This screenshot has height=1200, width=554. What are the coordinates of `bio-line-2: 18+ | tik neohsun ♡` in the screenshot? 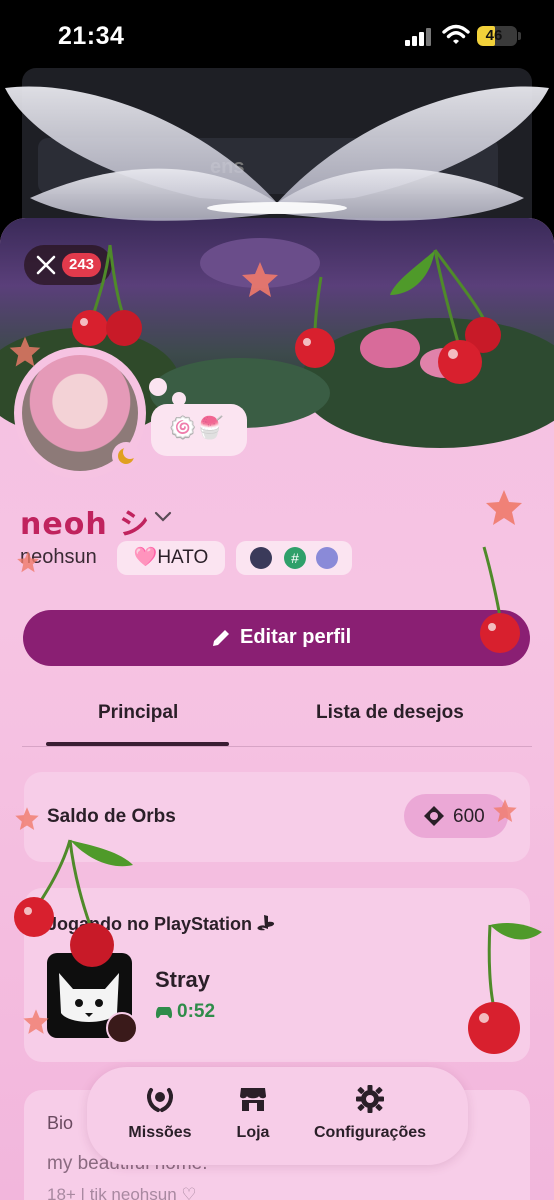 It's located at (122, 1192).